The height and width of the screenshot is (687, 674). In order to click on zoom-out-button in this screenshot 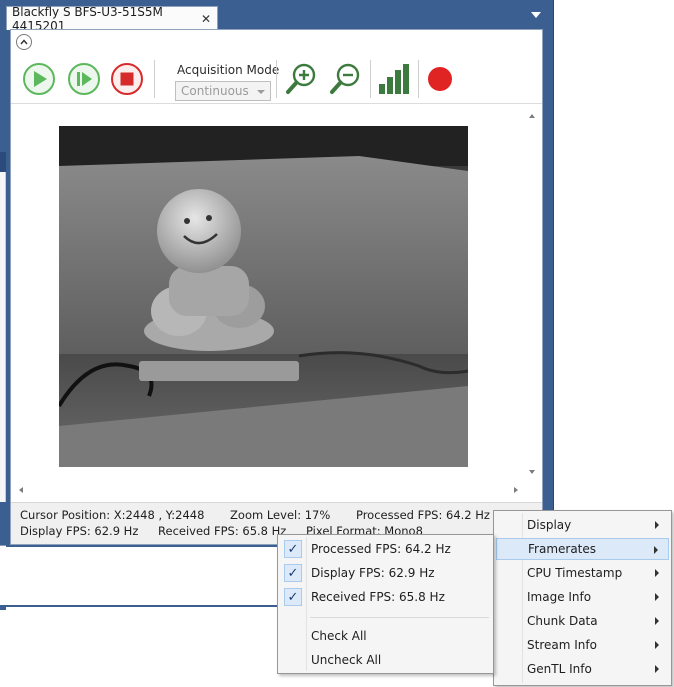, I will do `click(345, 79)`.